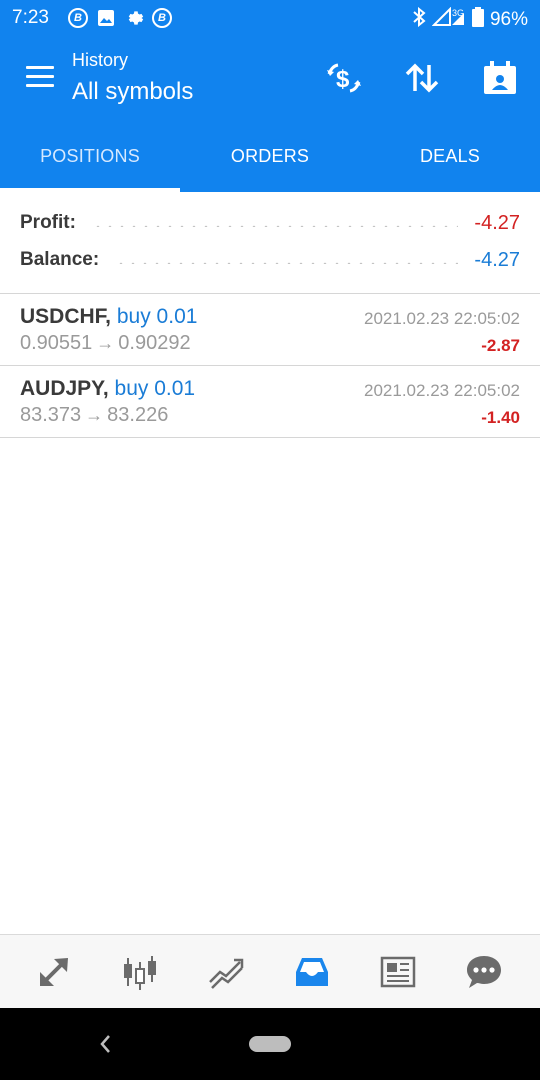 The height and width of the screenshot is (1080, 540). I want to click on menu-button, so click(40, 77).